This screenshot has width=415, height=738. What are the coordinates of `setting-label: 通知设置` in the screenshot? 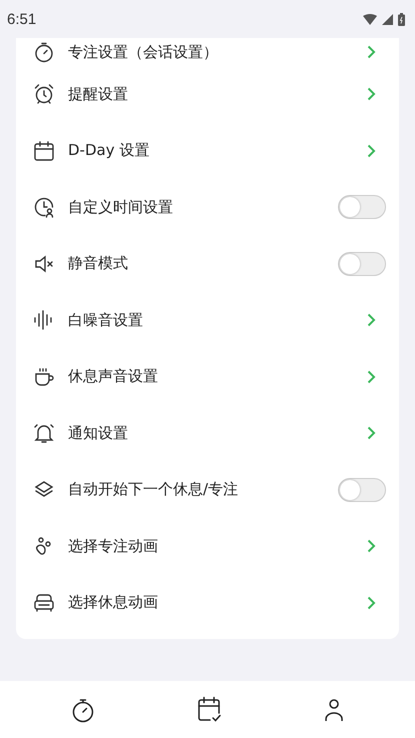 It's located at (98, 433).